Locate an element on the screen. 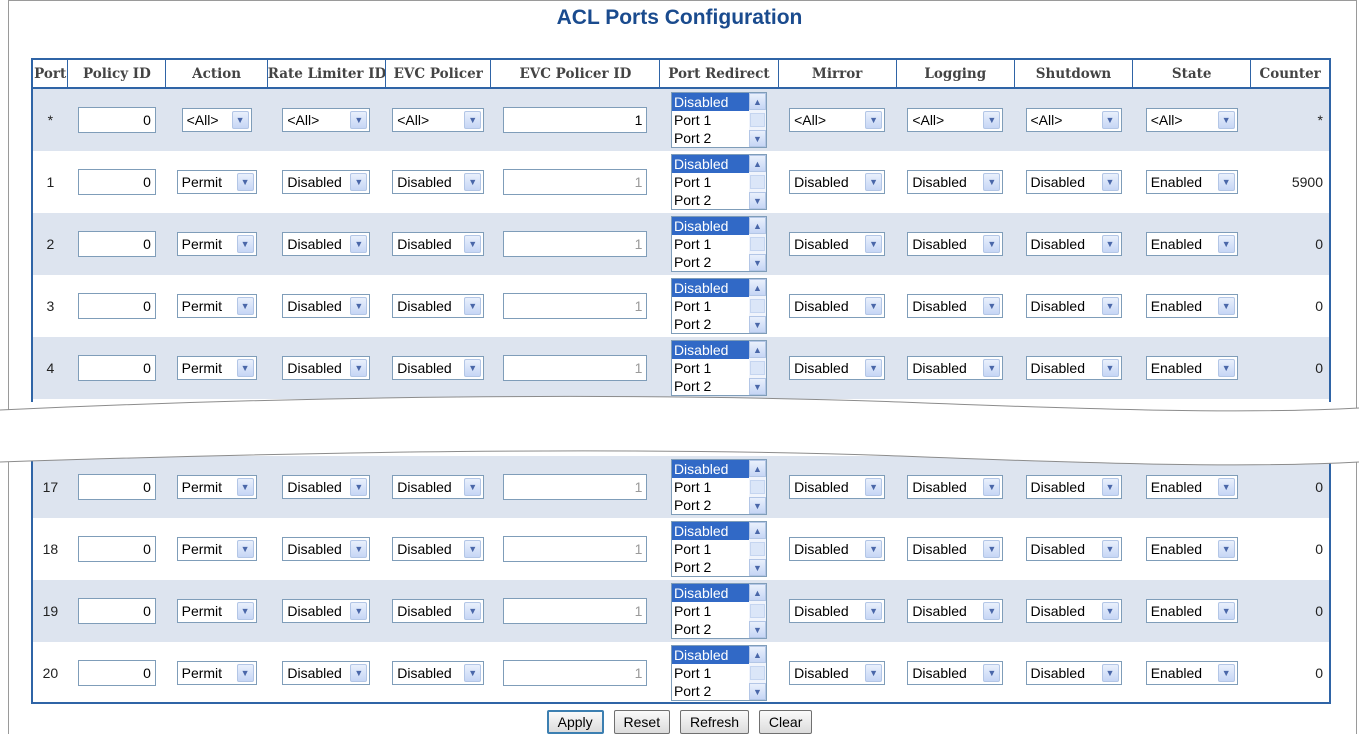 This screenshot has width=1359, height=734. apply-button: Apply is located at coordinates (575, 722).